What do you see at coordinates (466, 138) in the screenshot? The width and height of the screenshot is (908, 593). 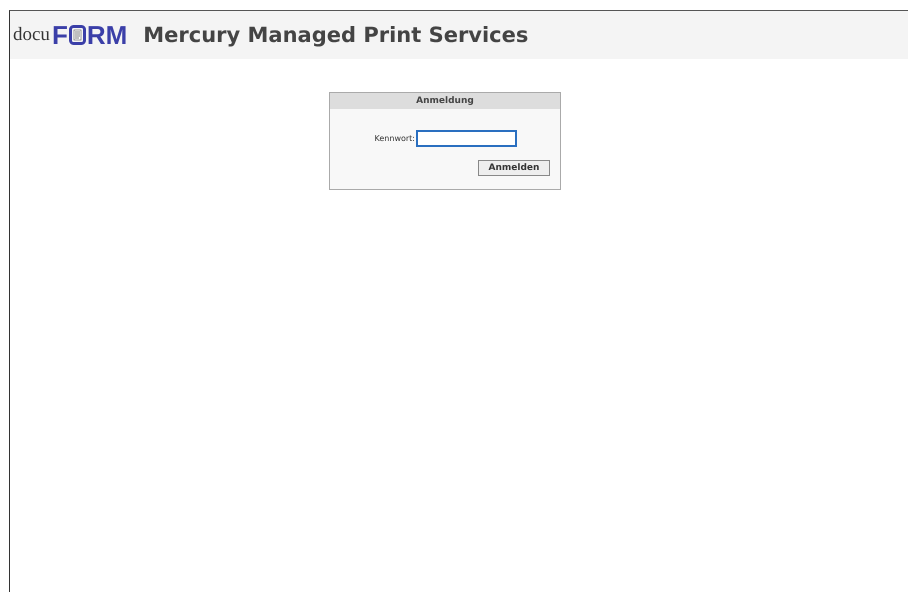 I see `password-field` at bounding box center [466, 138].